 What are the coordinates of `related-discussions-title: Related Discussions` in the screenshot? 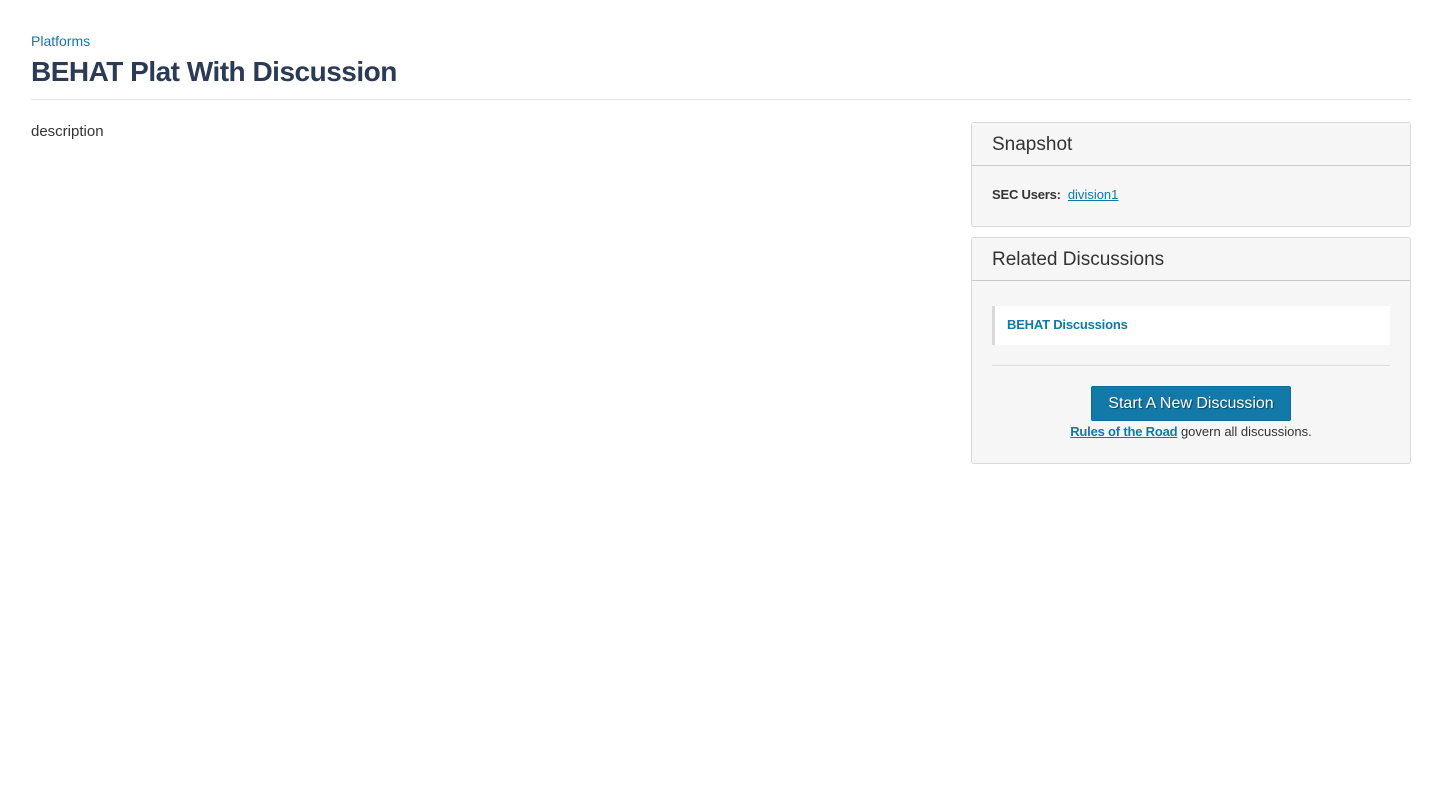 It's located at (1078, 259).